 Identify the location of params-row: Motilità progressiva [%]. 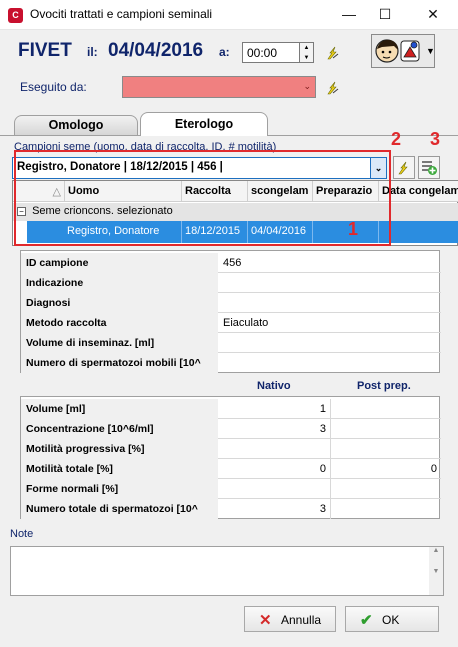
(231, 449).